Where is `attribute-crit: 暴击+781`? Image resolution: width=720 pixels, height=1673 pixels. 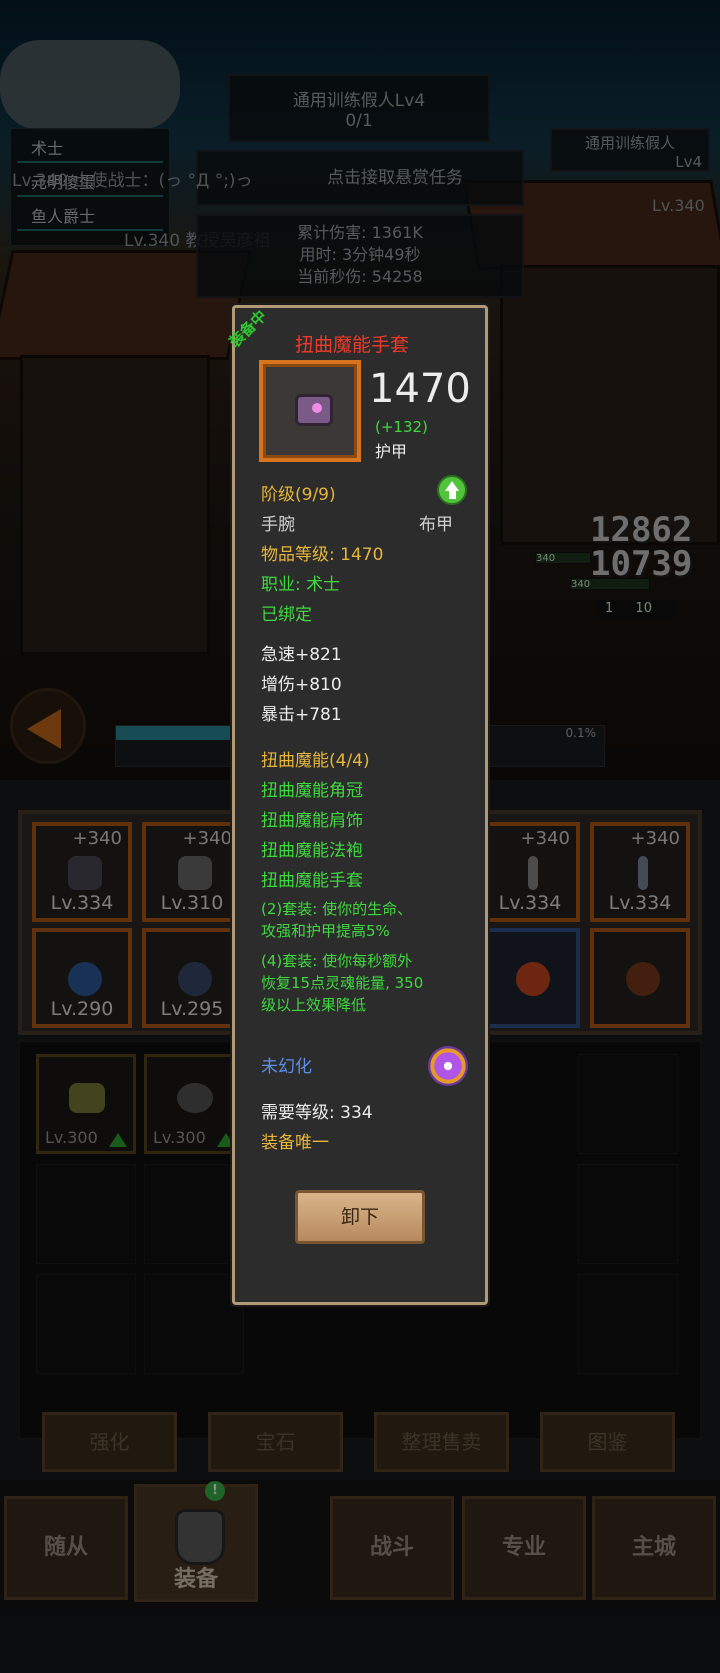 attribute-crit: 暴击+781 is located at coordinates (301, 715).